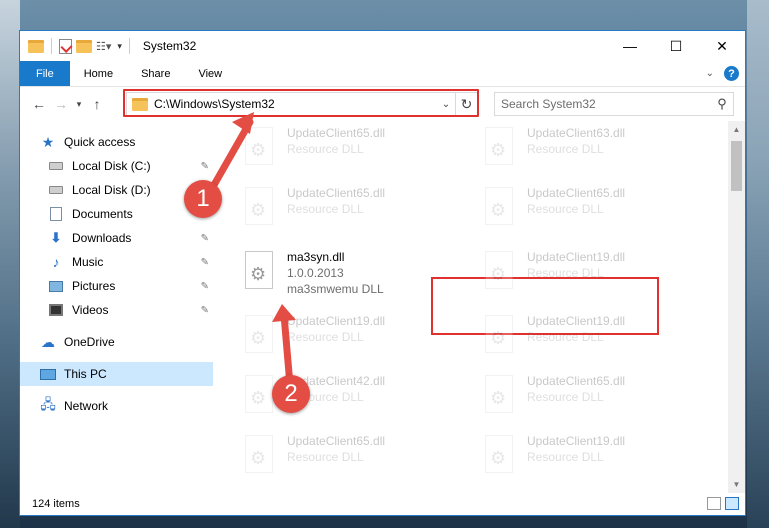  Describe the element at coordinates (758, 264) in the screenshot. I see `desktop-background-right` at that location.